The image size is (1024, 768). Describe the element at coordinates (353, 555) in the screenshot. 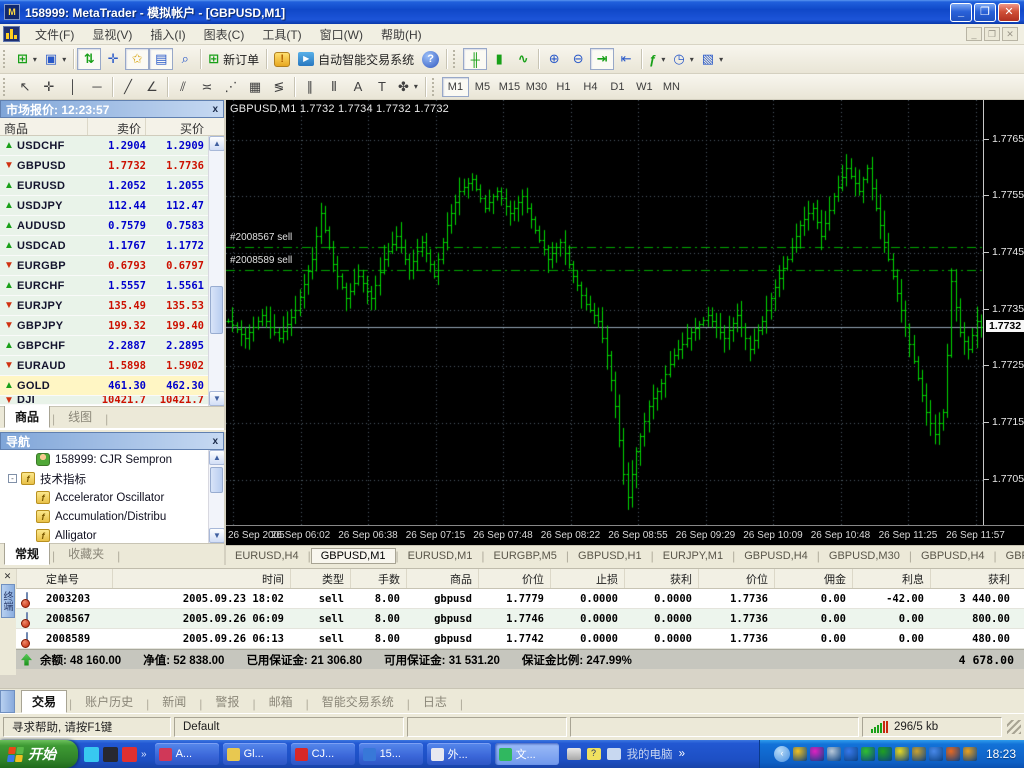

I see `chart-tab-1: GBPUSD,M1` at that location.